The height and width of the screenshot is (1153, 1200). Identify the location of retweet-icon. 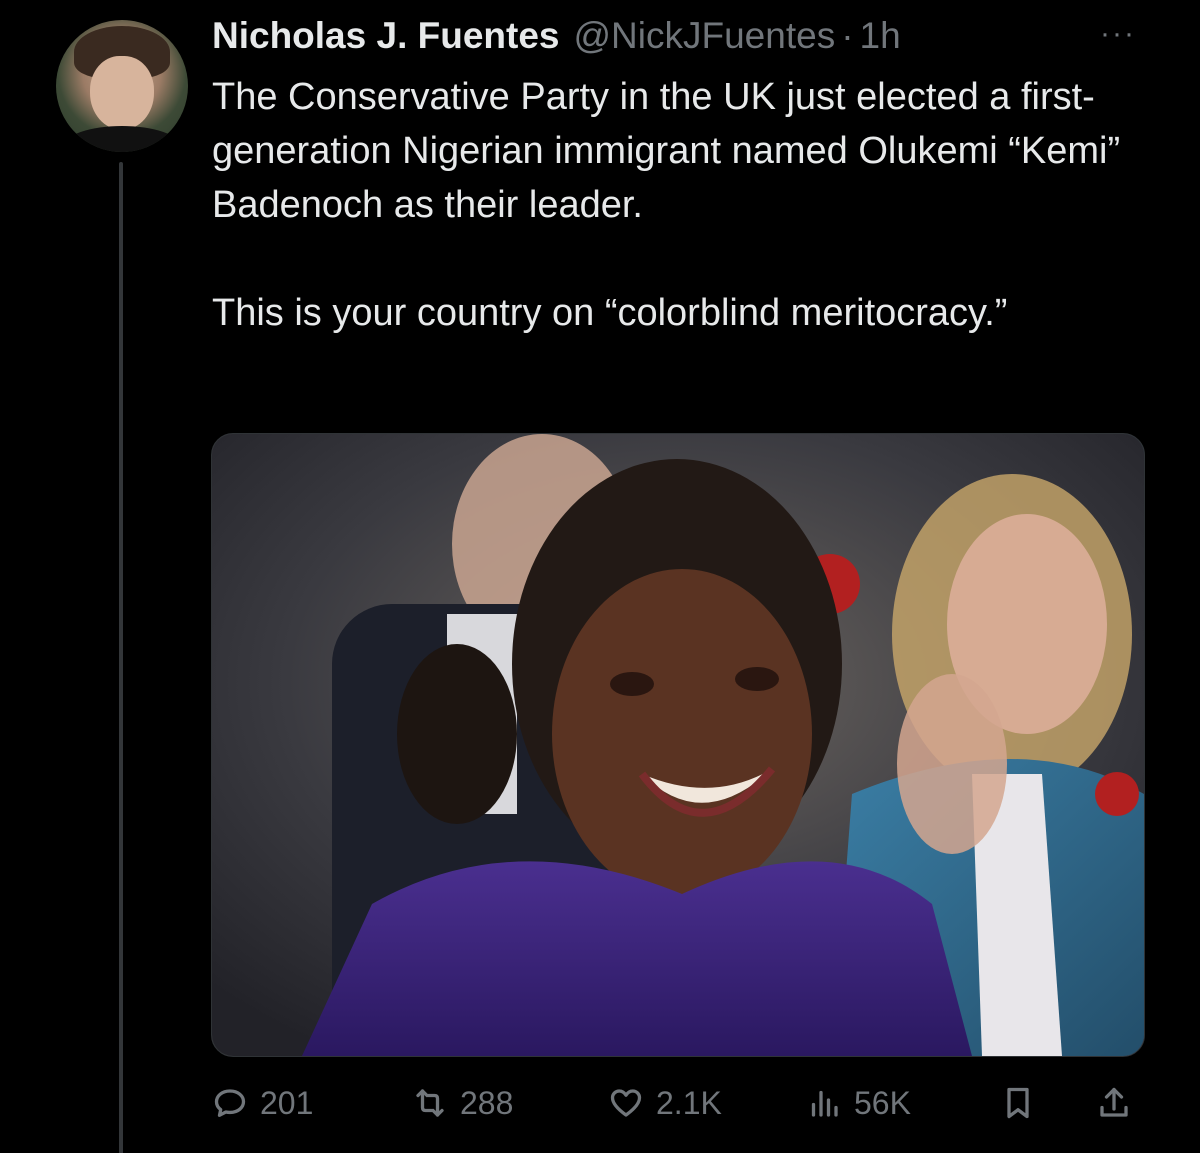
(430, 1103).